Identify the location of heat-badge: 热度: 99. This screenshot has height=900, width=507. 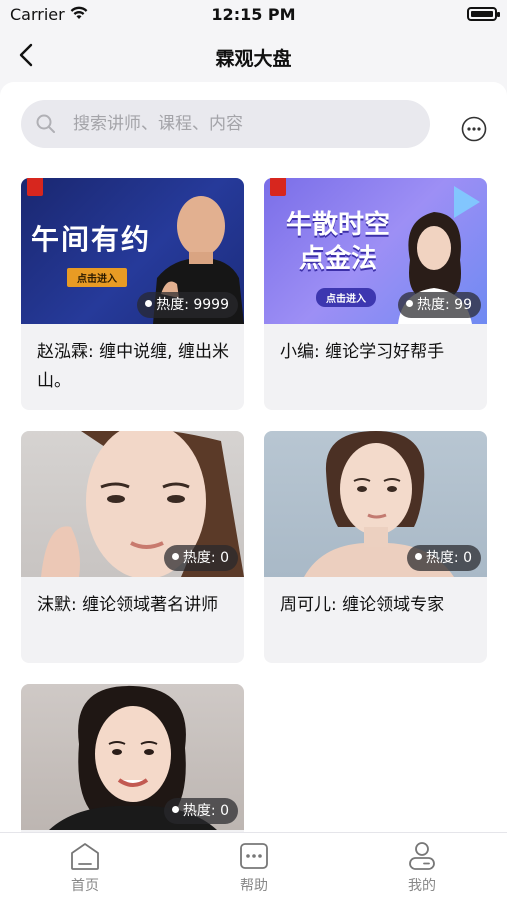
(439, 305).